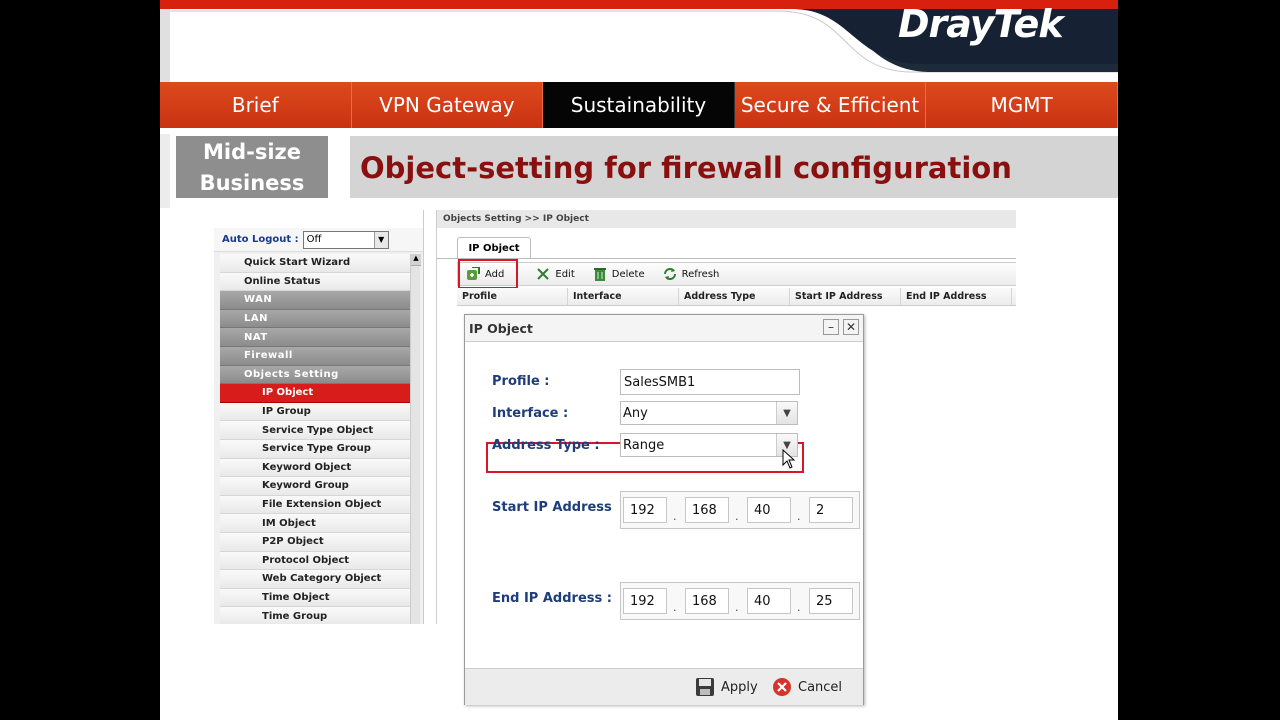  What do you see at coordinates (315, 319) in the screenshot?
I see `sidebar-item-lan: LAN` at bounding box center [315, 319].